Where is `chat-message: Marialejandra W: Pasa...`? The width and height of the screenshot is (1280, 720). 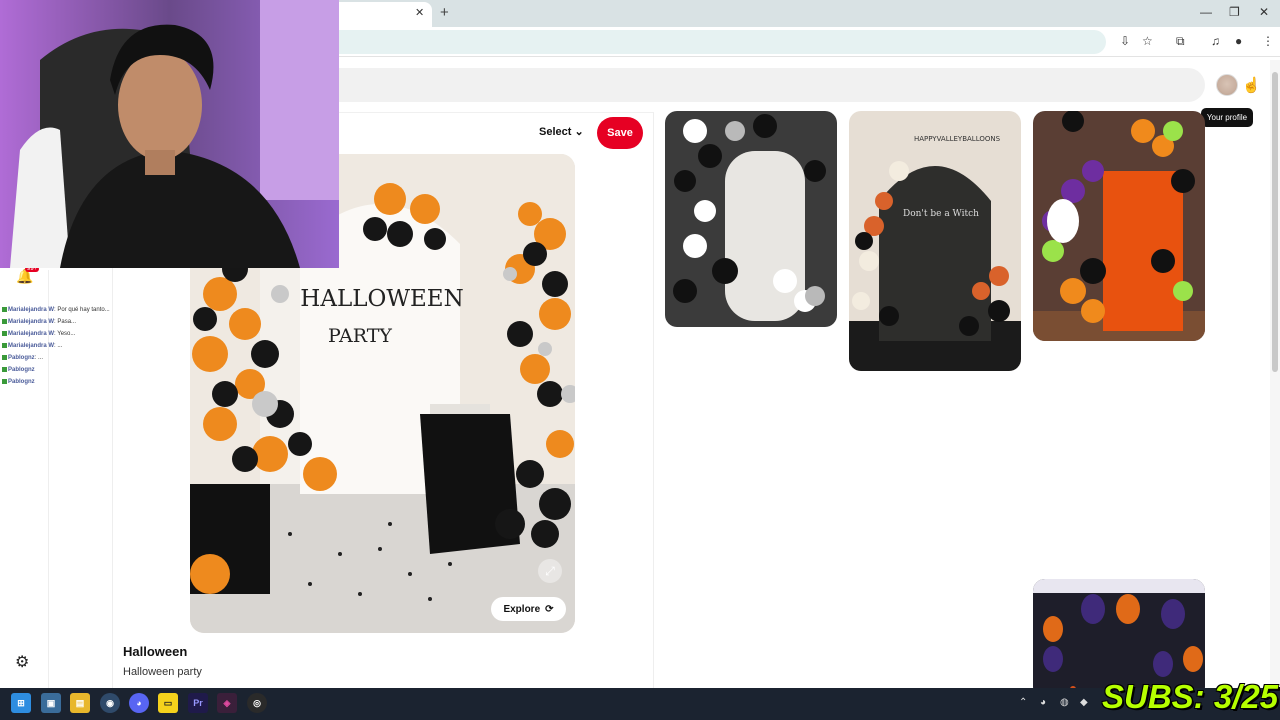 chat-message: Marialejandra W: Pasa... is located at coordinates (39, 322).